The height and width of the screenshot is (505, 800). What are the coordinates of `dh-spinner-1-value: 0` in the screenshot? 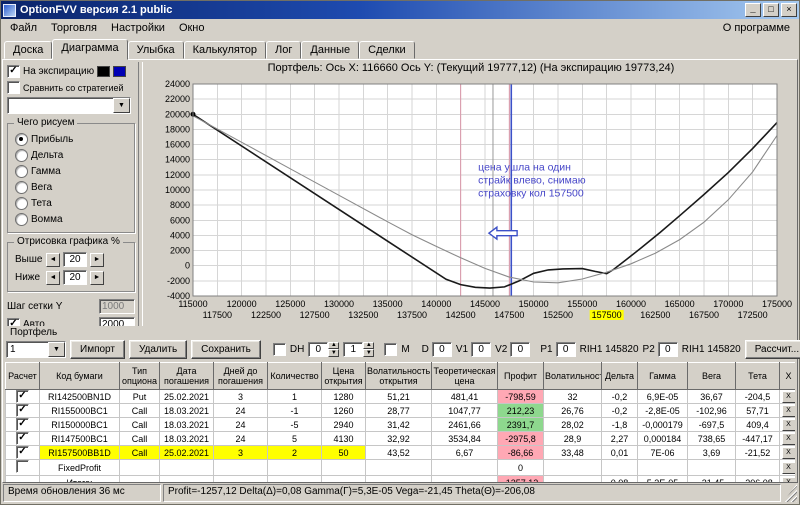 It's located at (318, 349).